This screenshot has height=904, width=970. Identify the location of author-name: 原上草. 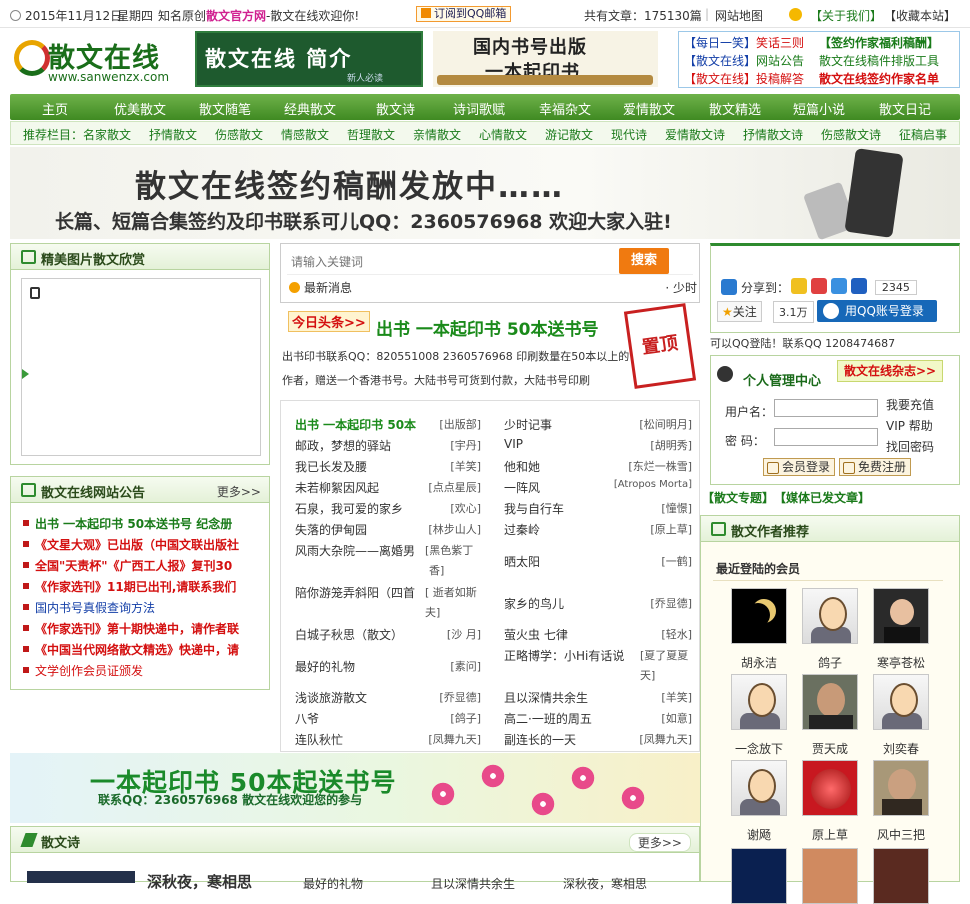
(830, 834).